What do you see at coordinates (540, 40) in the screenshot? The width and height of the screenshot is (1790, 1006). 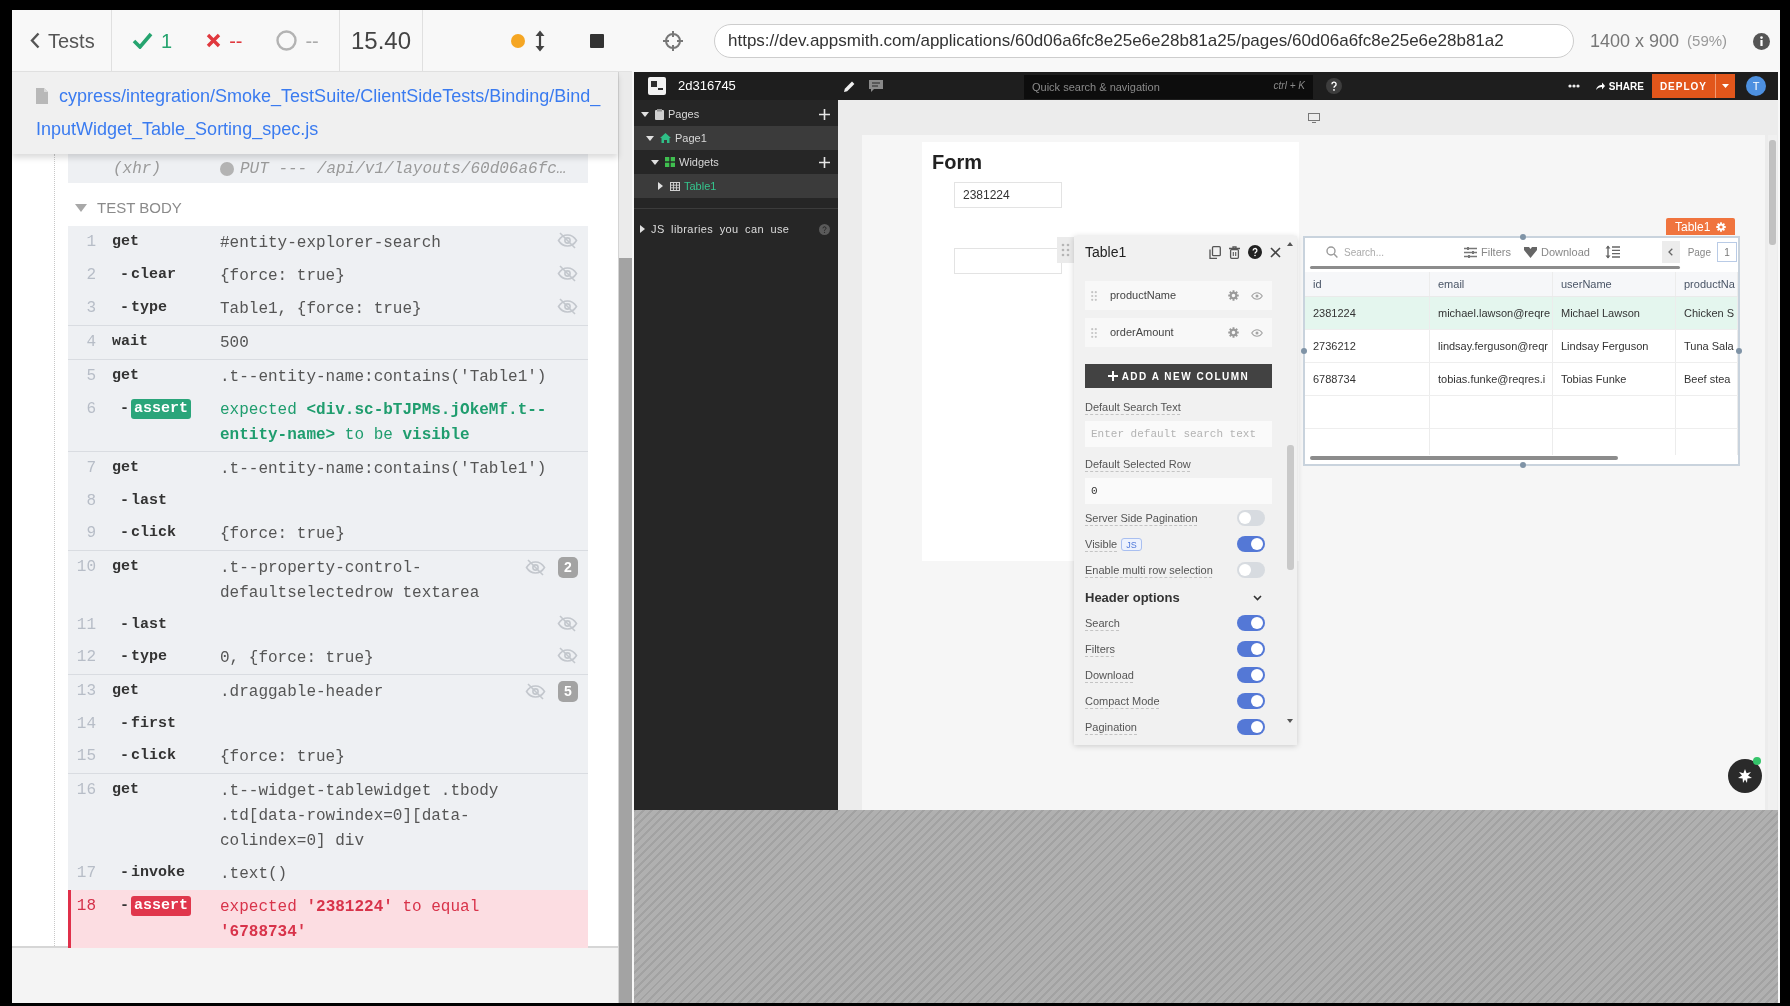 I see `up-down-arrow-icon` at bounding box center [540, 40].